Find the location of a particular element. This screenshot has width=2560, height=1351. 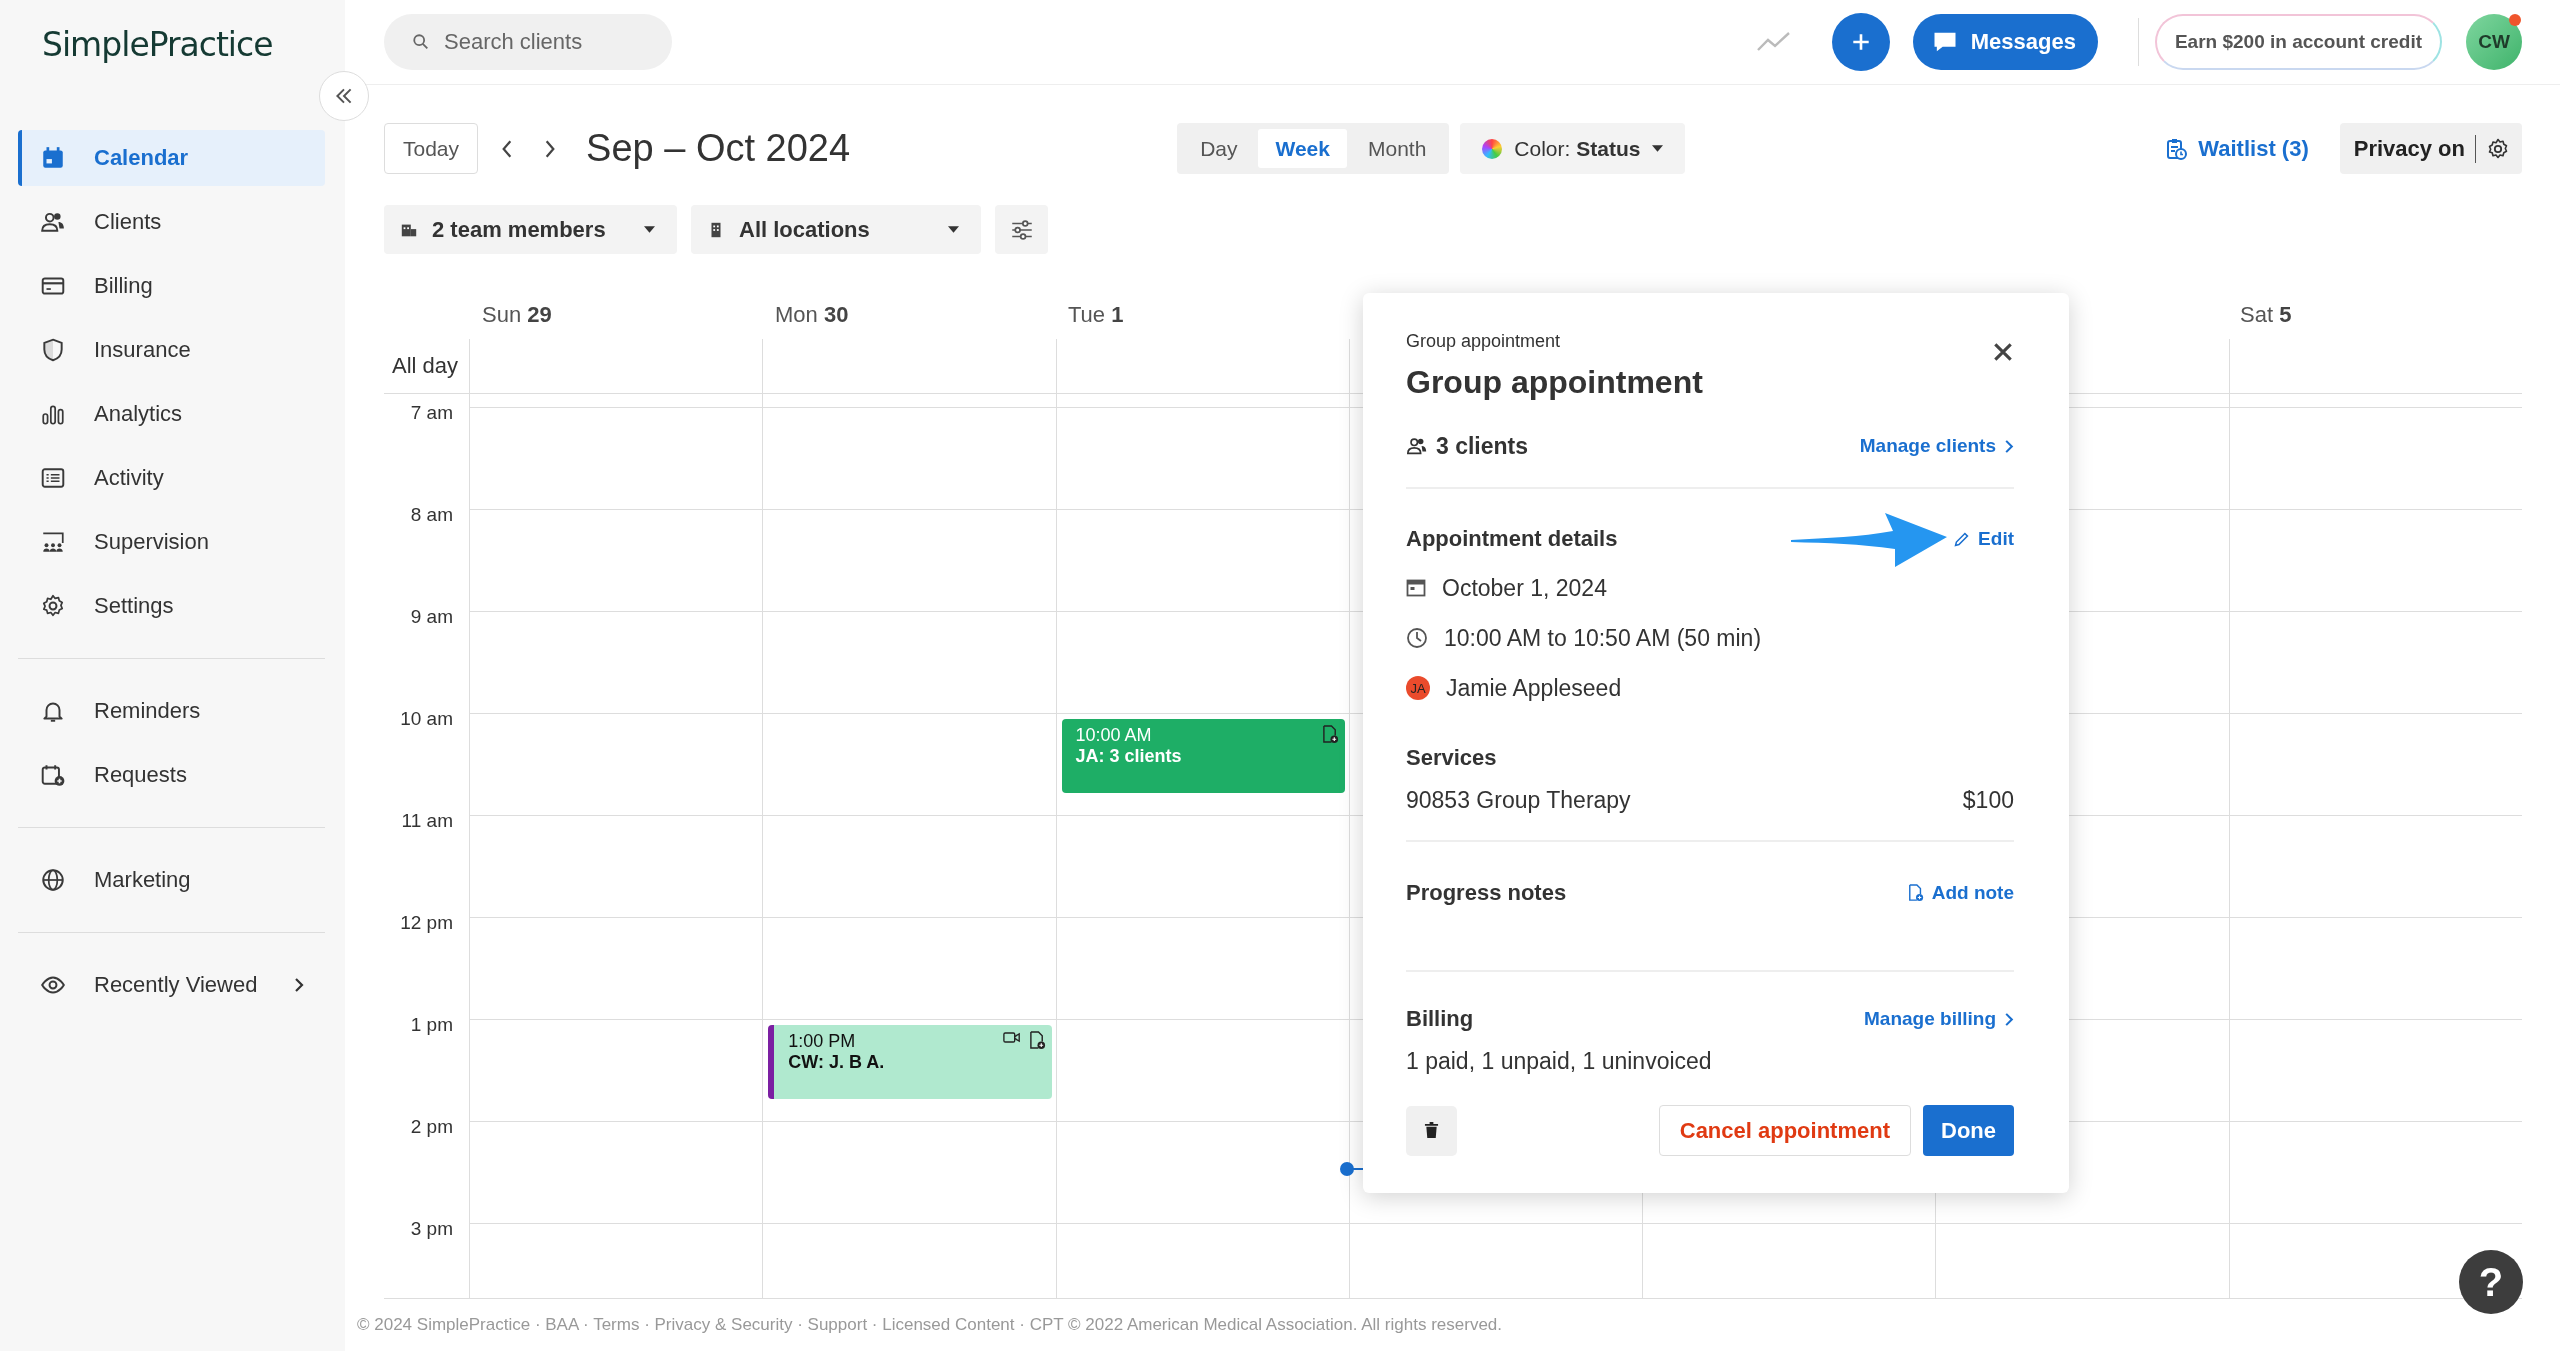

day-header: Tue 1 is located at coordinates (1096, 314).